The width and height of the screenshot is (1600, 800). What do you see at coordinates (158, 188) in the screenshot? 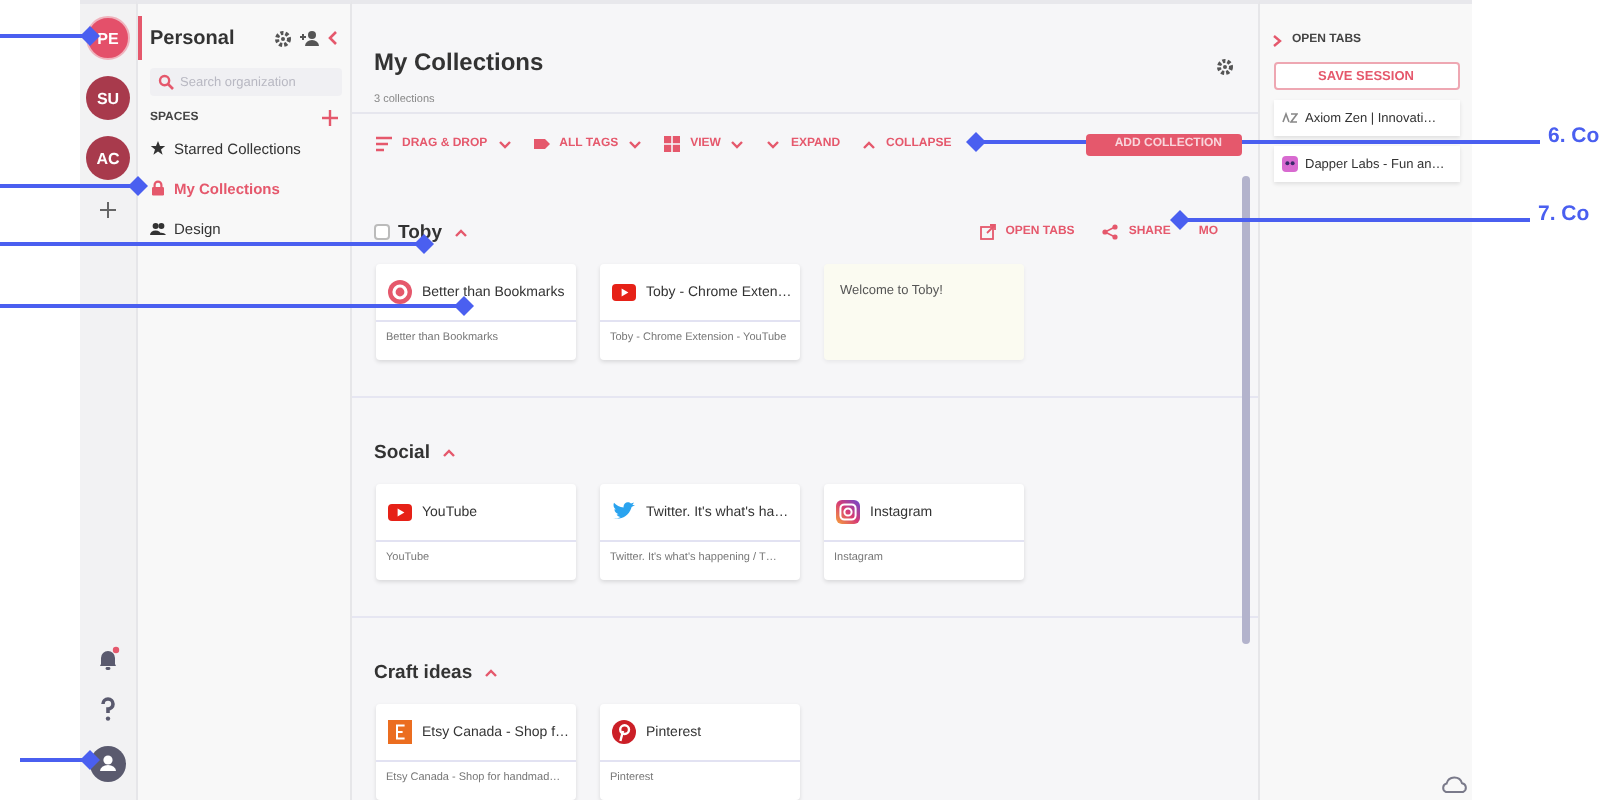
I see `lock-icon` at bounding box center [158, 188].